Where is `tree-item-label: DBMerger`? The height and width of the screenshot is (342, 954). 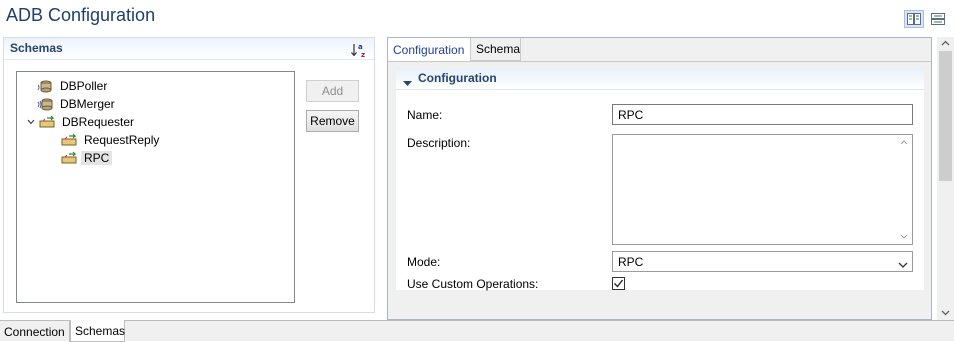 tree-item-label: DBMerger is located at coordinates (87, 104).